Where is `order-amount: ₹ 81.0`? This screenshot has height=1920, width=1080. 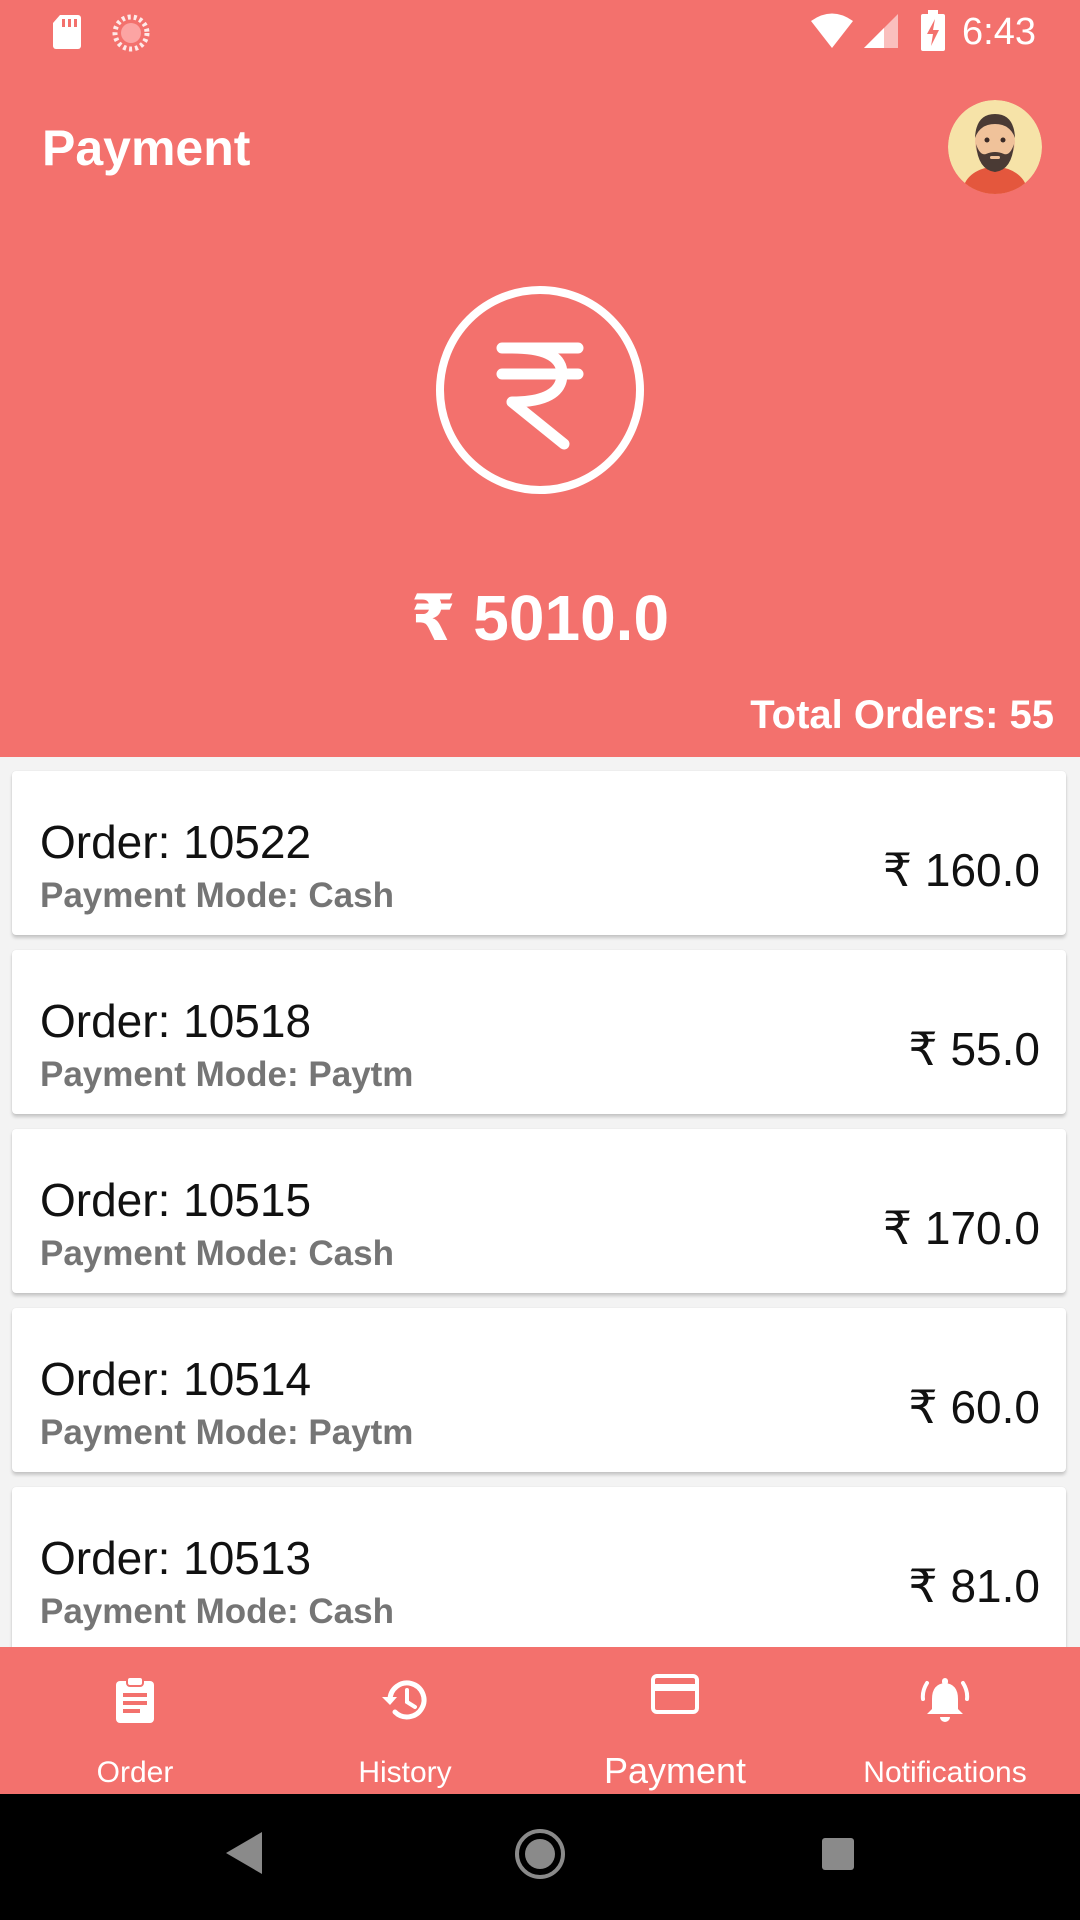 order-amount: ₹ 81.0 is located at coordinates (974, 1586).